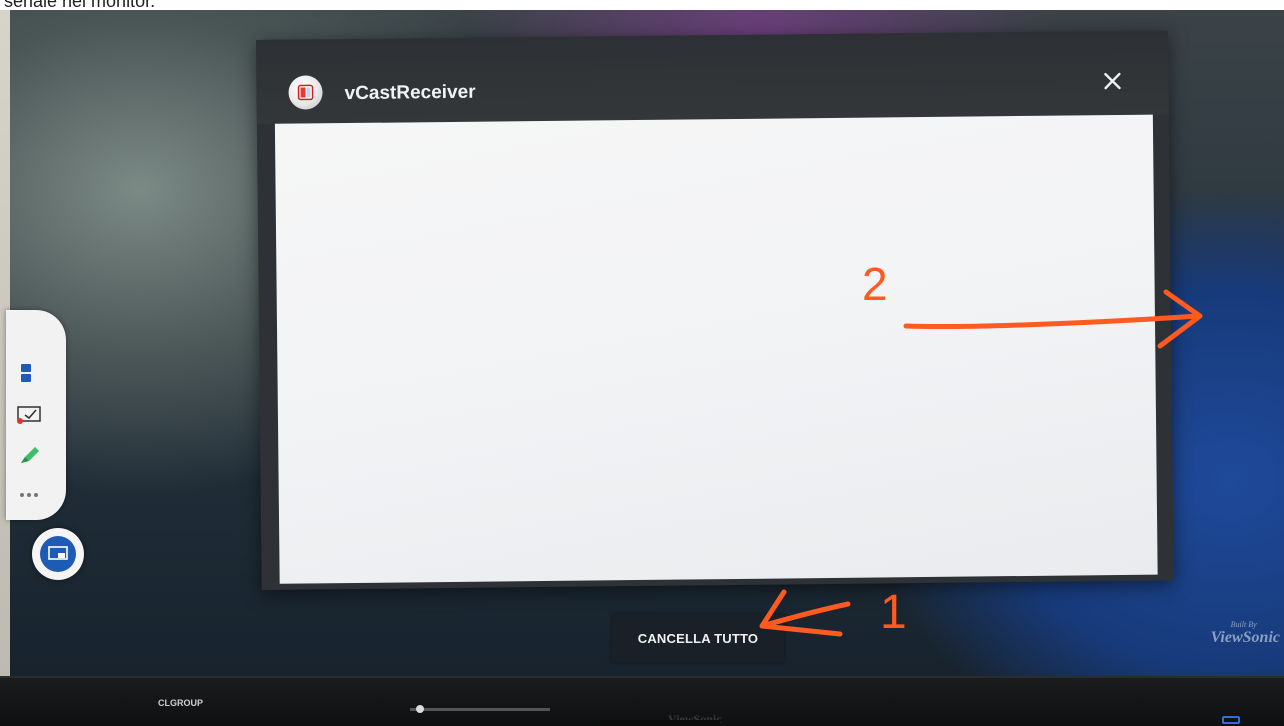  I want to click on screen-share-button, so click(58, 554).